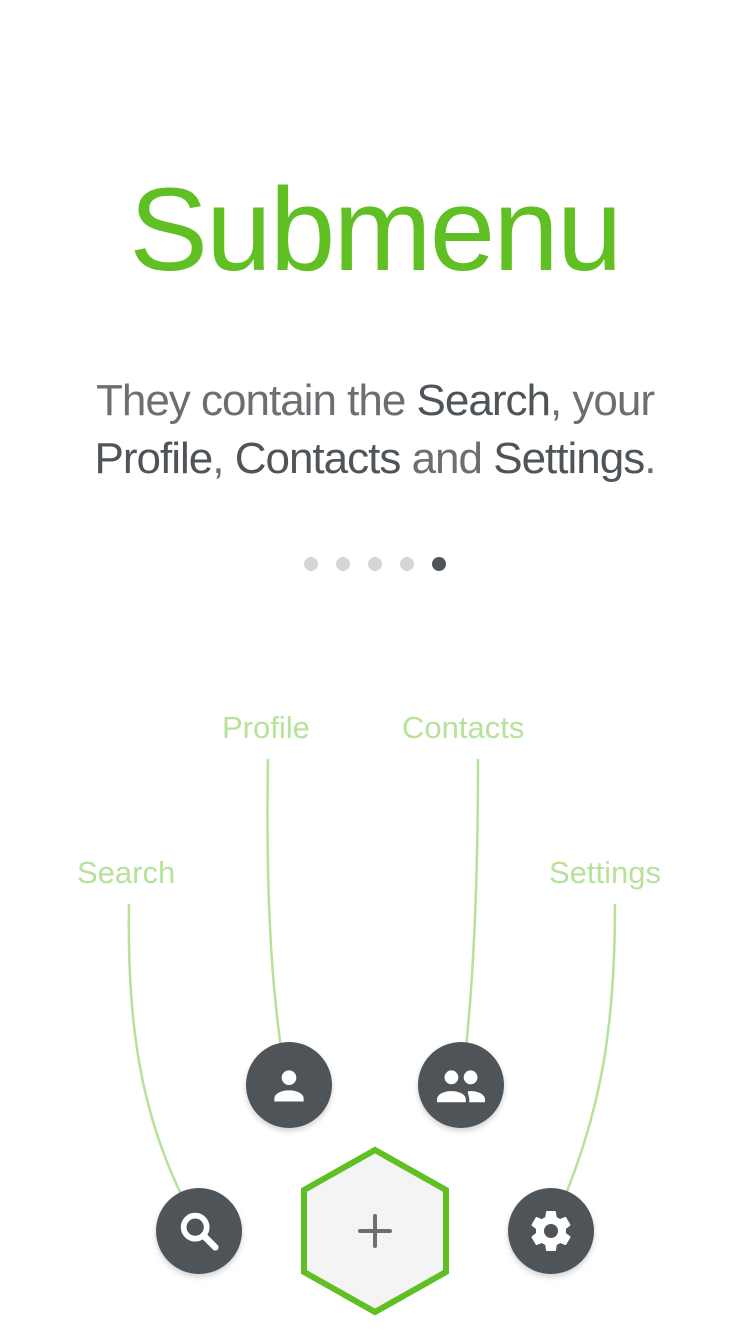  I want to click on search-button, so click(199, 1231).